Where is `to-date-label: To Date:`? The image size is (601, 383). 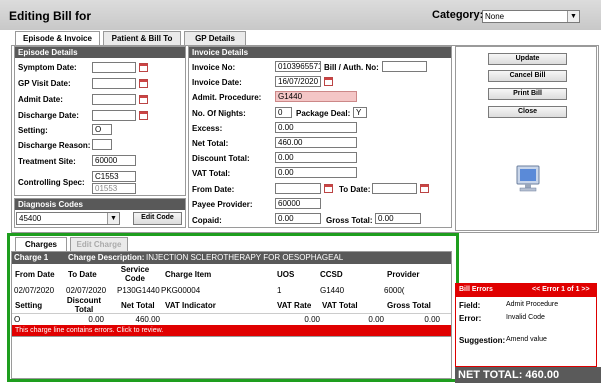 to-date-label: To Date: is located at coordinates (355, 189).